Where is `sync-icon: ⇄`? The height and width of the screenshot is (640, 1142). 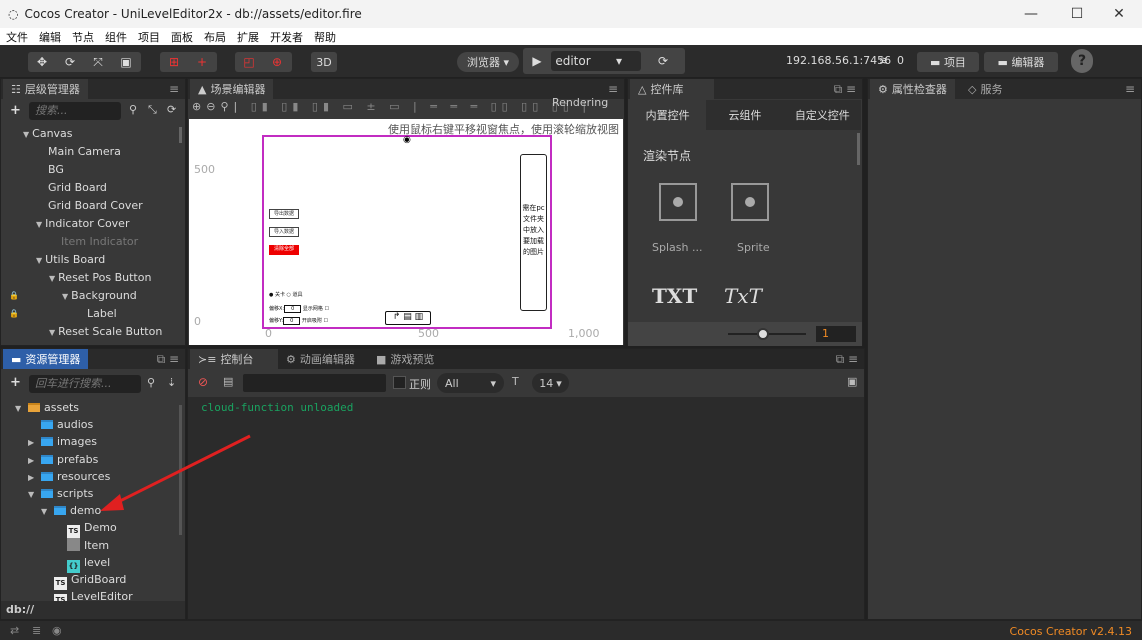
sync-icon: ⇄ is located at coordinates (14, 630).